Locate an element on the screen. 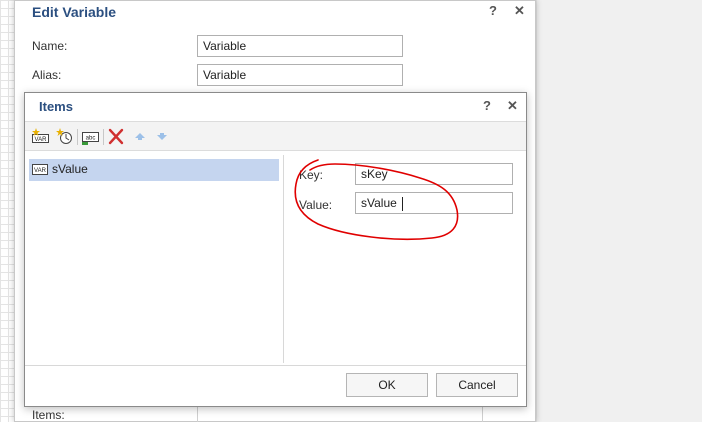 The height and width of the screenshot is (422, 702). close-button: ✕ is located at coordinates (519, 11).